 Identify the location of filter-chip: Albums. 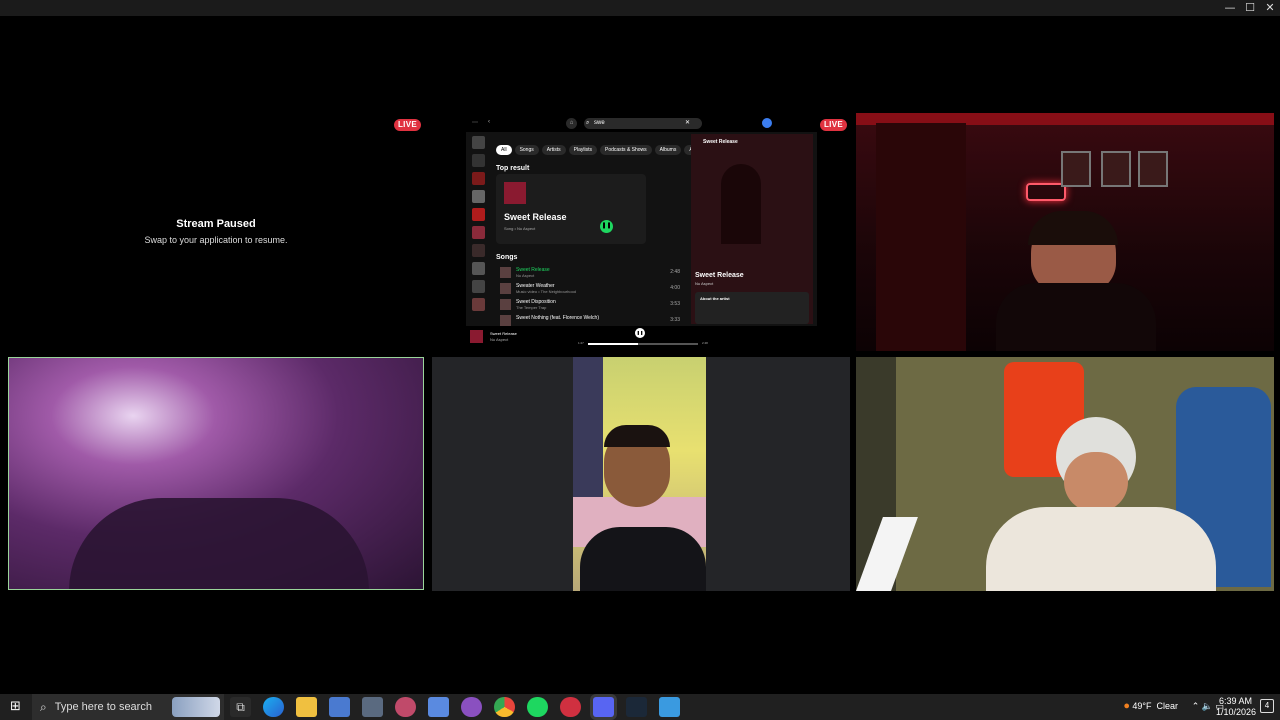
(668, 150).